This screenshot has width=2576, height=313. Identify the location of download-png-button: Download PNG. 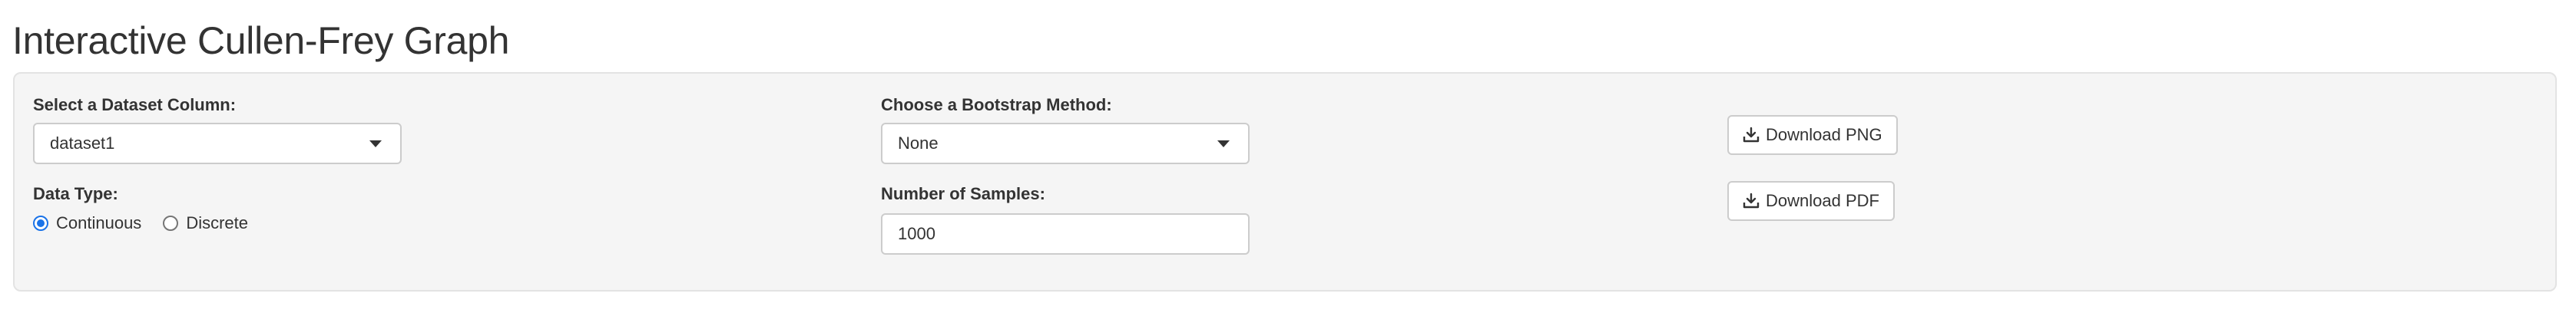
(1813, 135).